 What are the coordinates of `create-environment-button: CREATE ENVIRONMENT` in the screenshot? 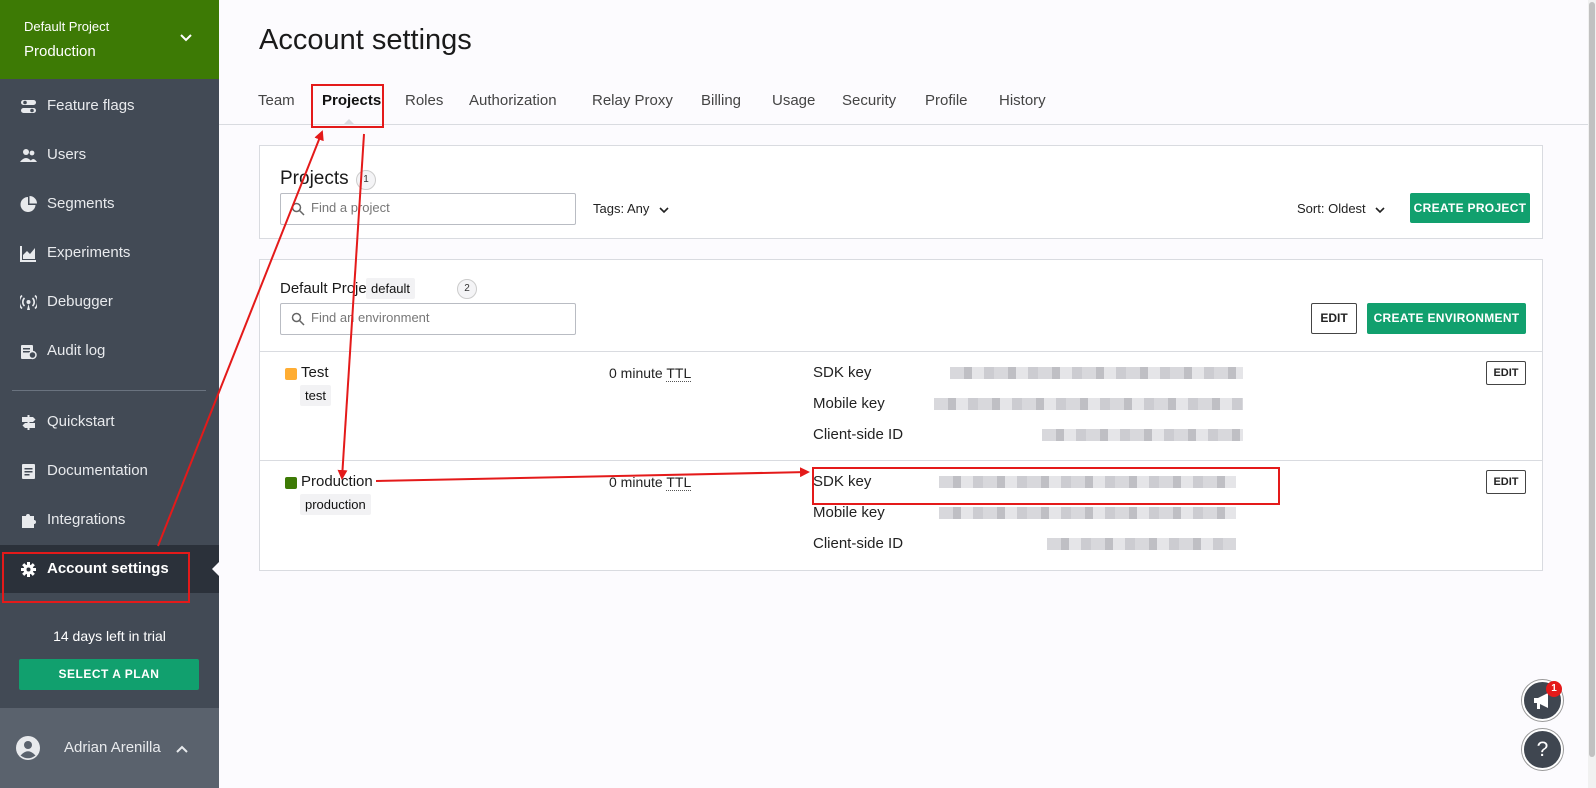 It's located at (1446, 318).